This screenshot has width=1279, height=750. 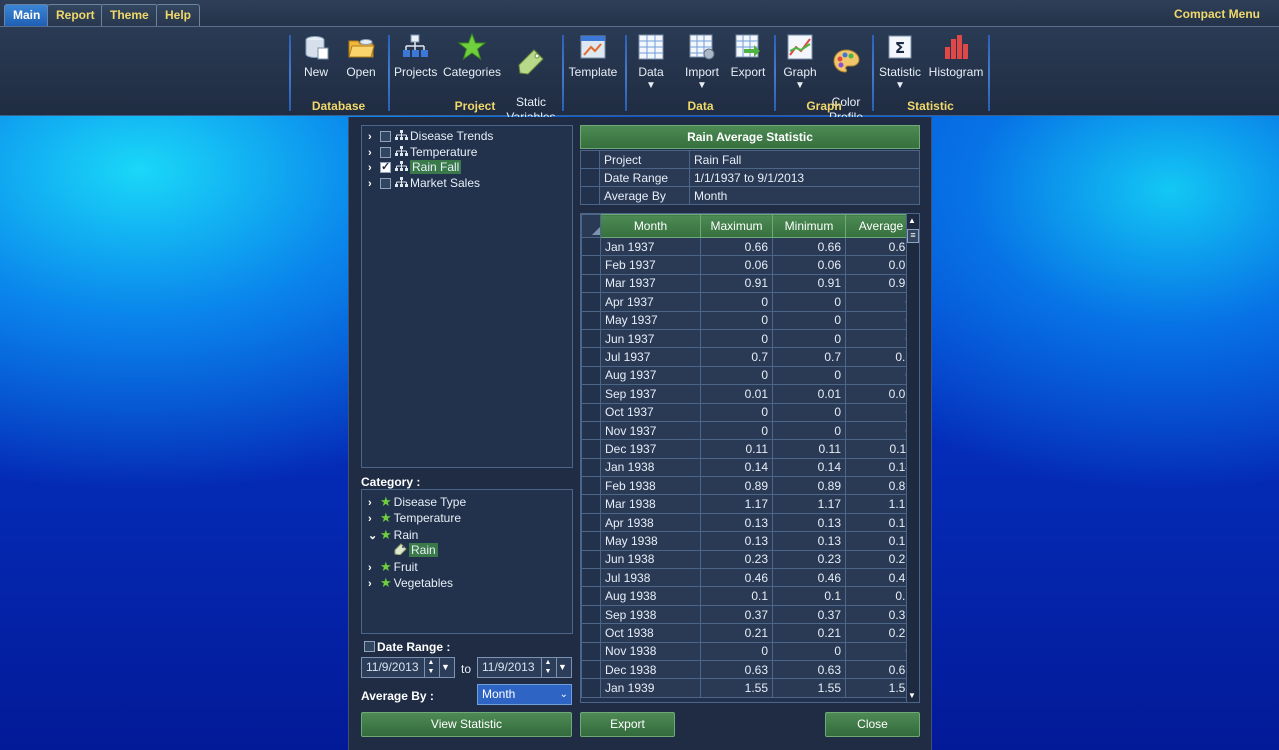 What do you see at coordinates (702, 62) in the screenshot?
I see `import-button: Import ▼` at bounding box center [702, 62].